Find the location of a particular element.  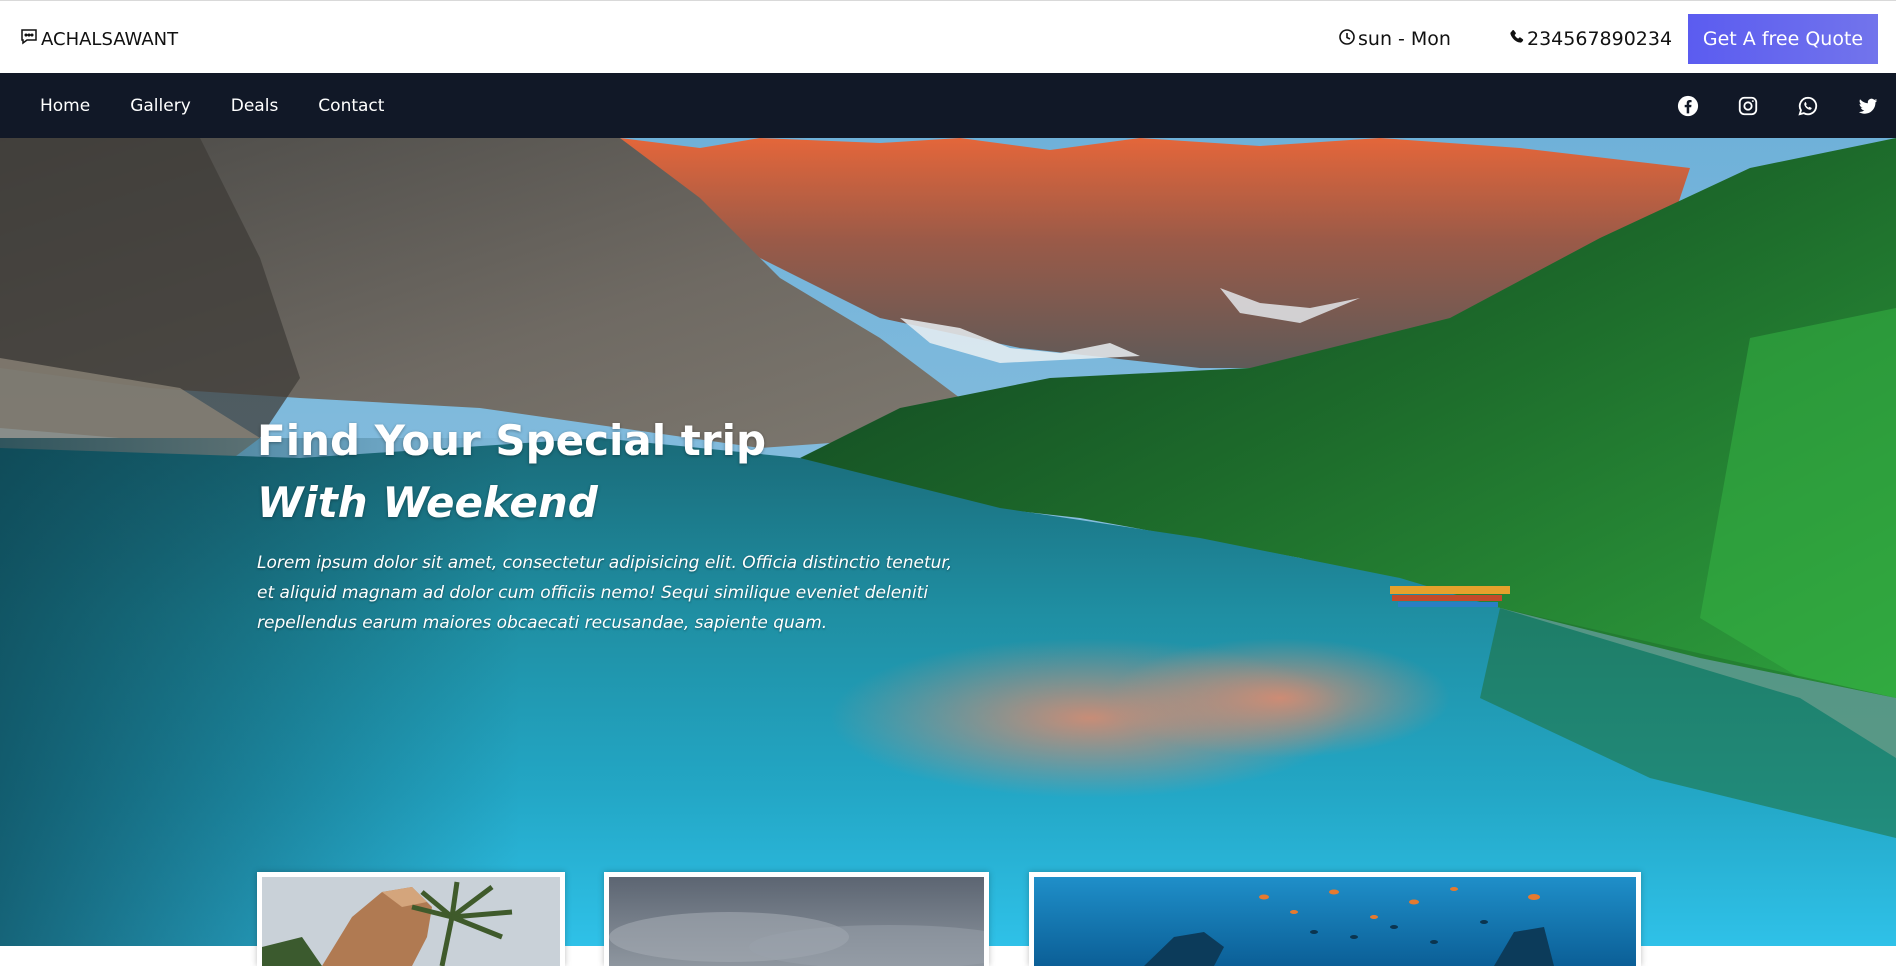

underwater-diving-image is located at coordinates (1335, 921).